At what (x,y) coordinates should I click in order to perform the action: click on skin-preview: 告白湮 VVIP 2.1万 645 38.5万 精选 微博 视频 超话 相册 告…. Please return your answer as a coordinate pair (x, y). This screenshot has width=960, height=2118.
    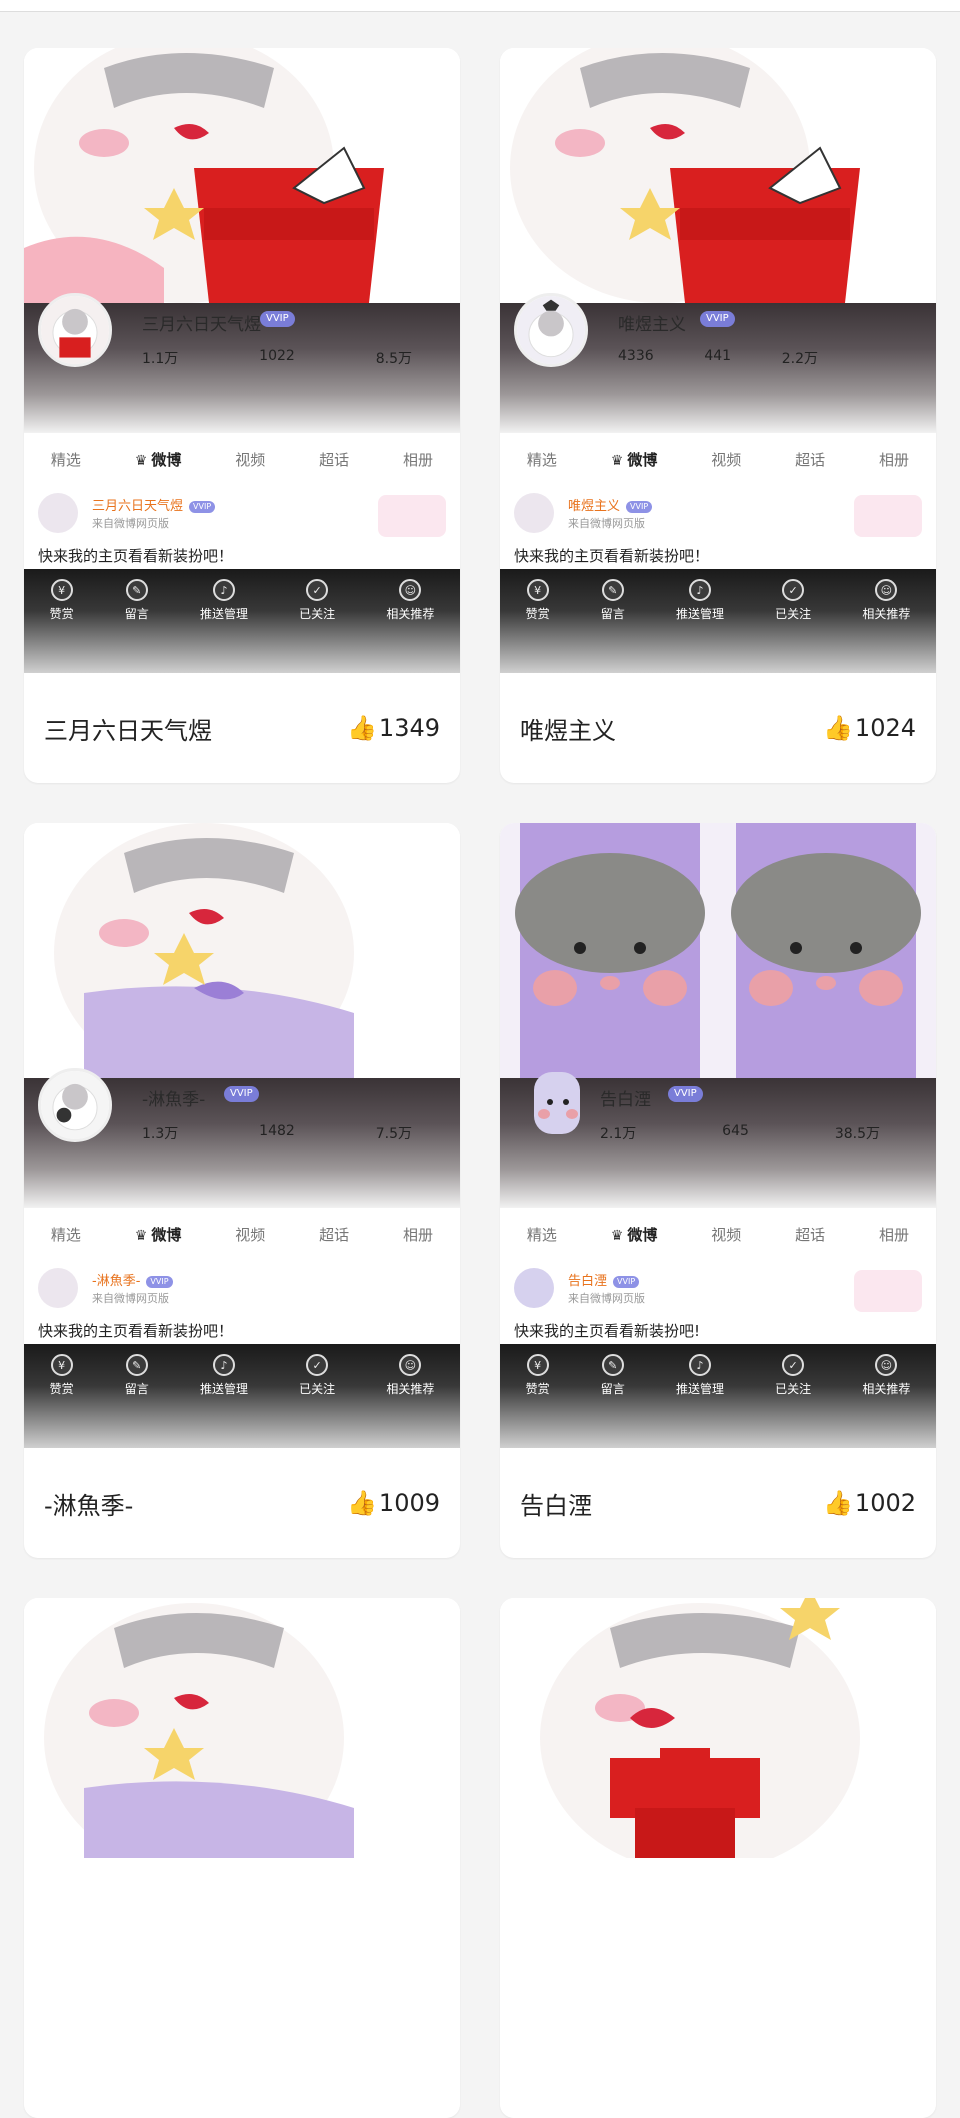
    Looking at the image, I should click on (718, 1135).